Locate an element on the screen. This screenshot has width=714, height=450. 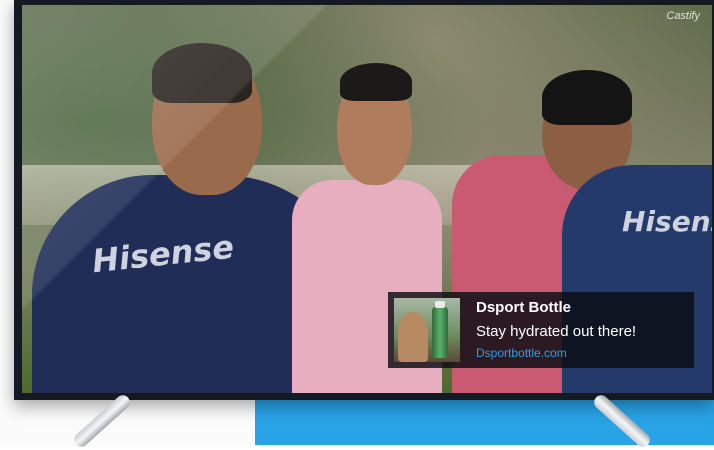
player-foreground-hair is located at coordinates (202, 73).